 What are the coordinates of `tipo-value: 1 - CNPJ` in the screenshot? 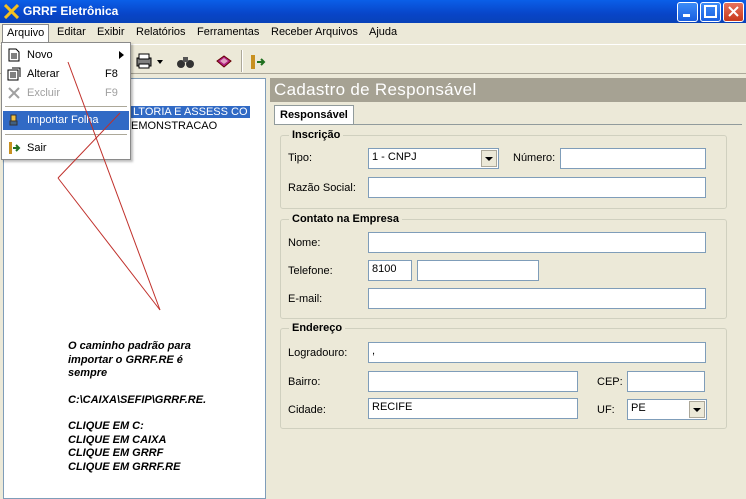 It's located at (394, 157).